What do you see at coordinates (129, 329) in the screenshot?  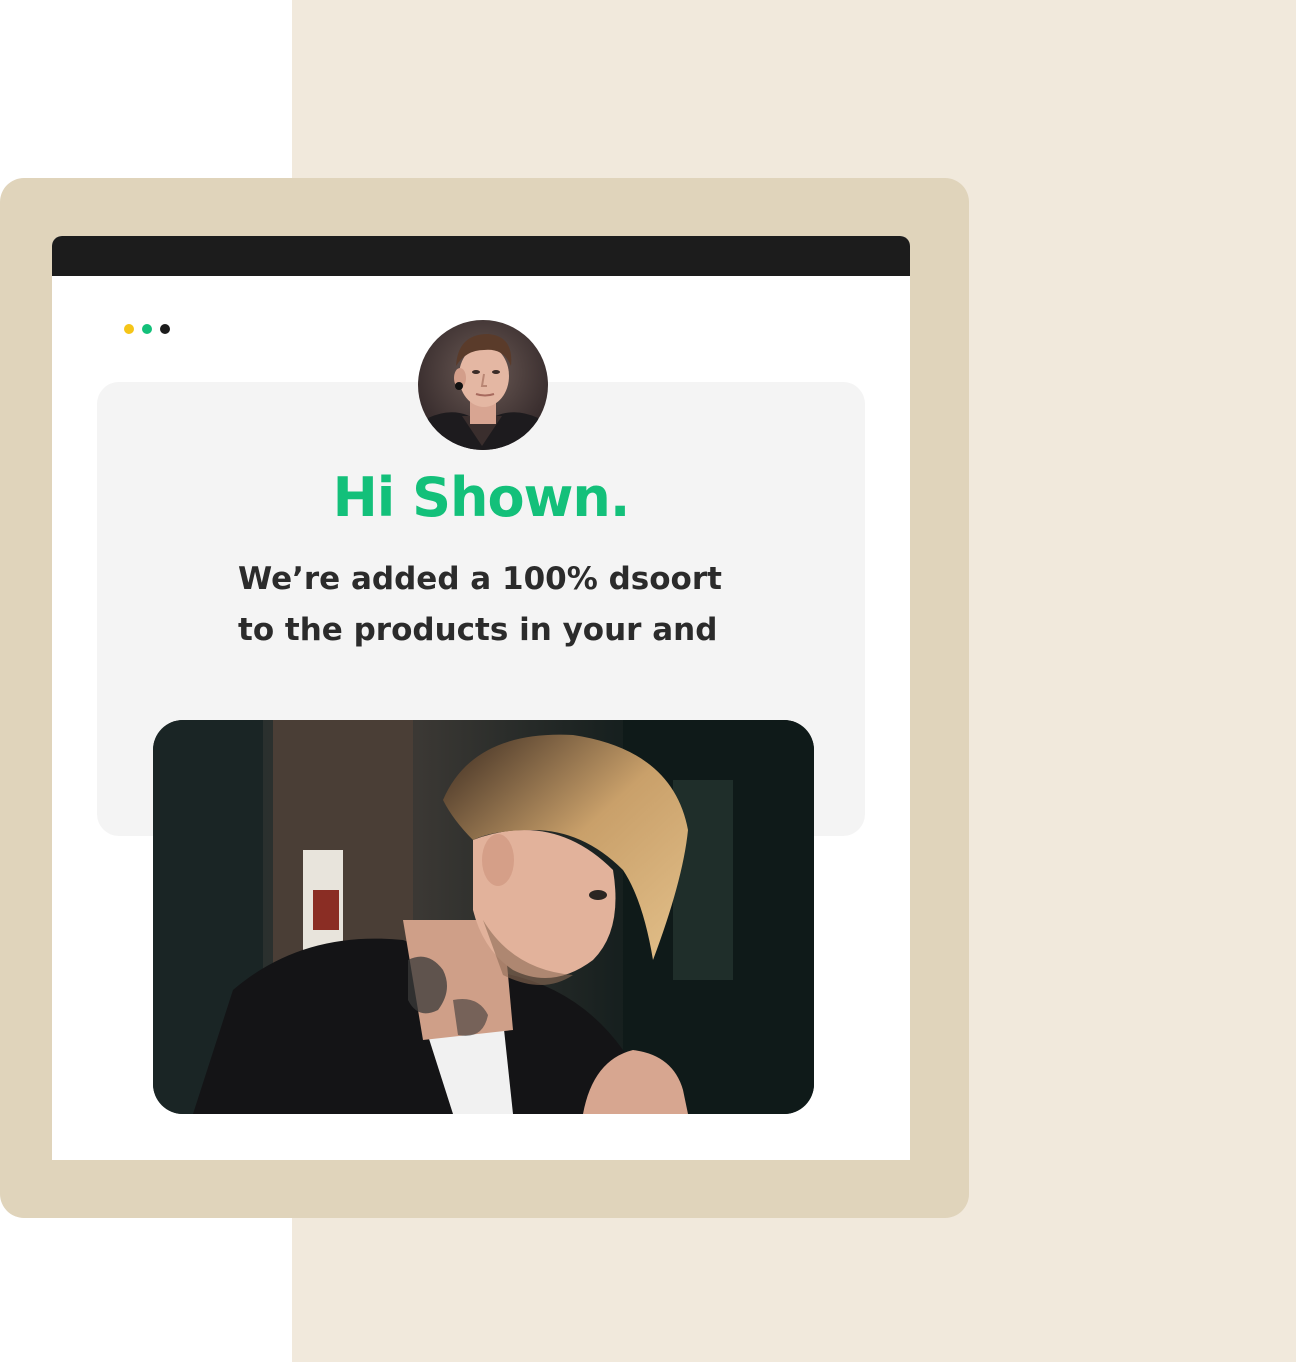 I see `yellow-dot-icon` at bounding box center [129, 329].